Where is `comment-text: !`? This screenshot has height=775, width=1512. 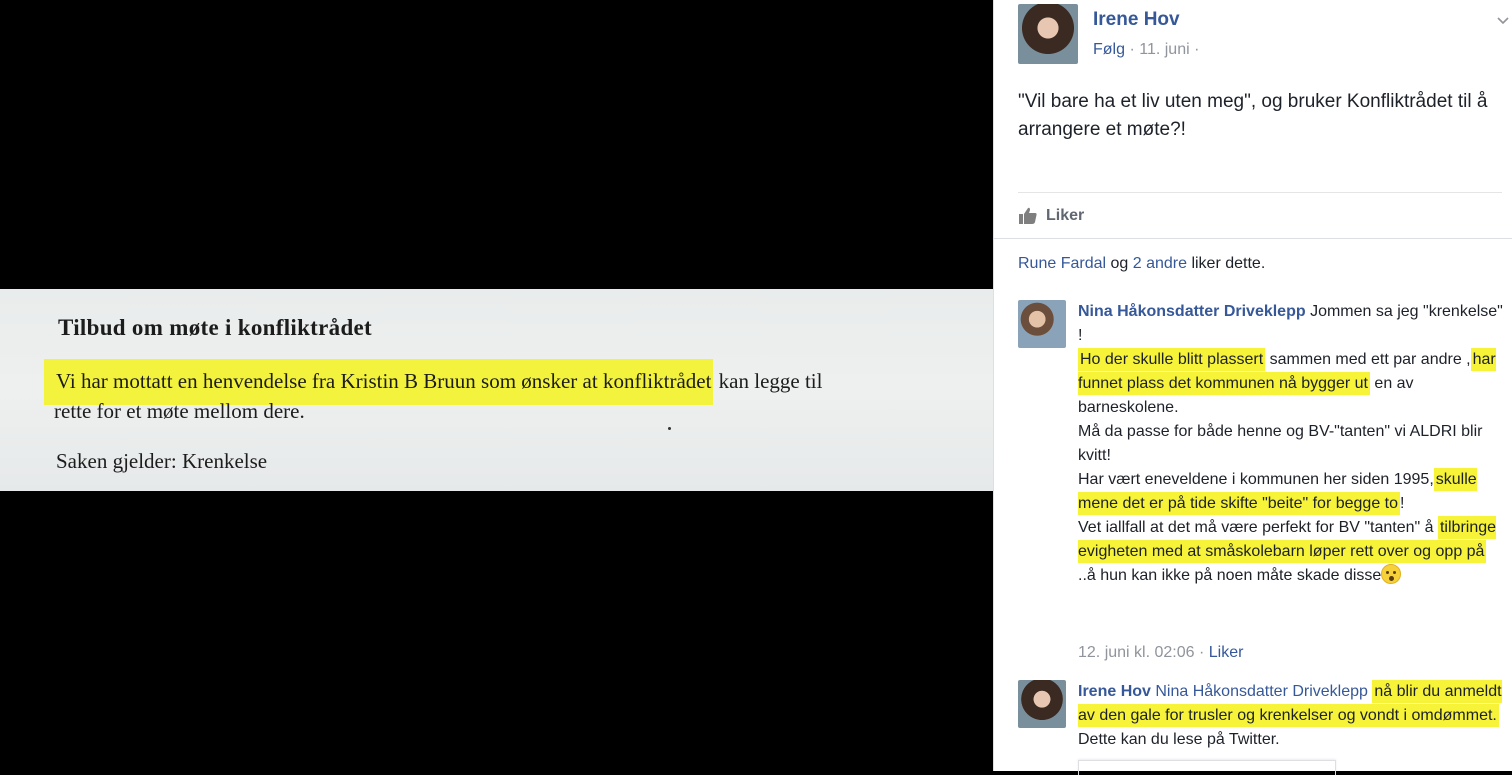 comment-text: ! is located at coordinates (1402, 503).